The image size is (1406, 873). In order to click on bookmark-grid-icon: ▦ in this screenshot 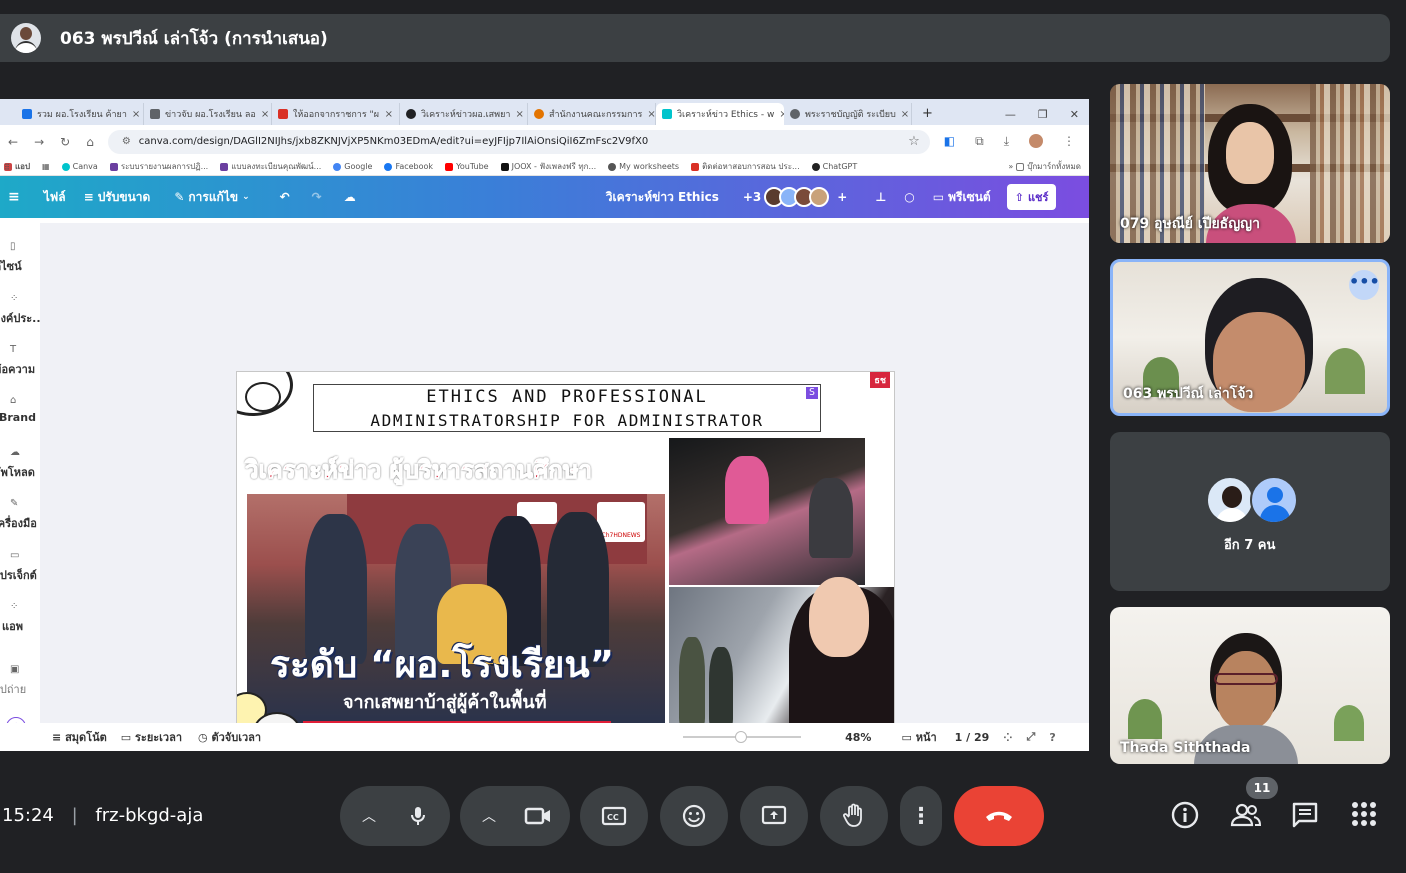, I will do `click(46, 166)`.